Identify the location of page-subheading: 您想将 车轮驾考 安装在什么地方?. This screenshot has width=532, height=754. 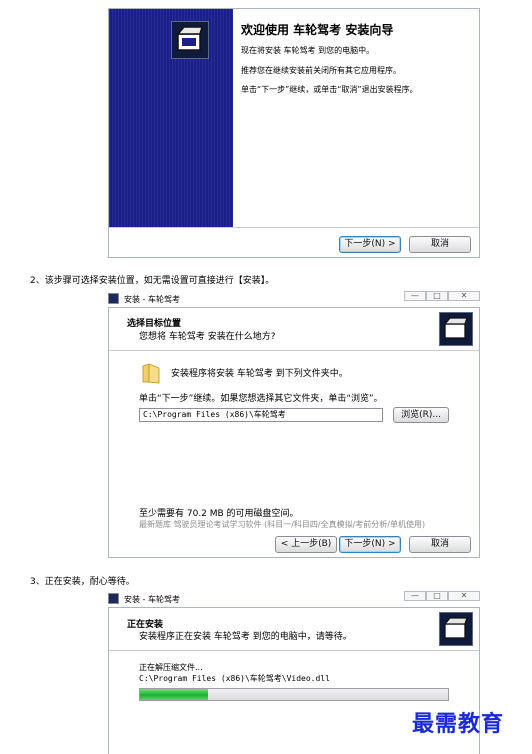
(207, 337).